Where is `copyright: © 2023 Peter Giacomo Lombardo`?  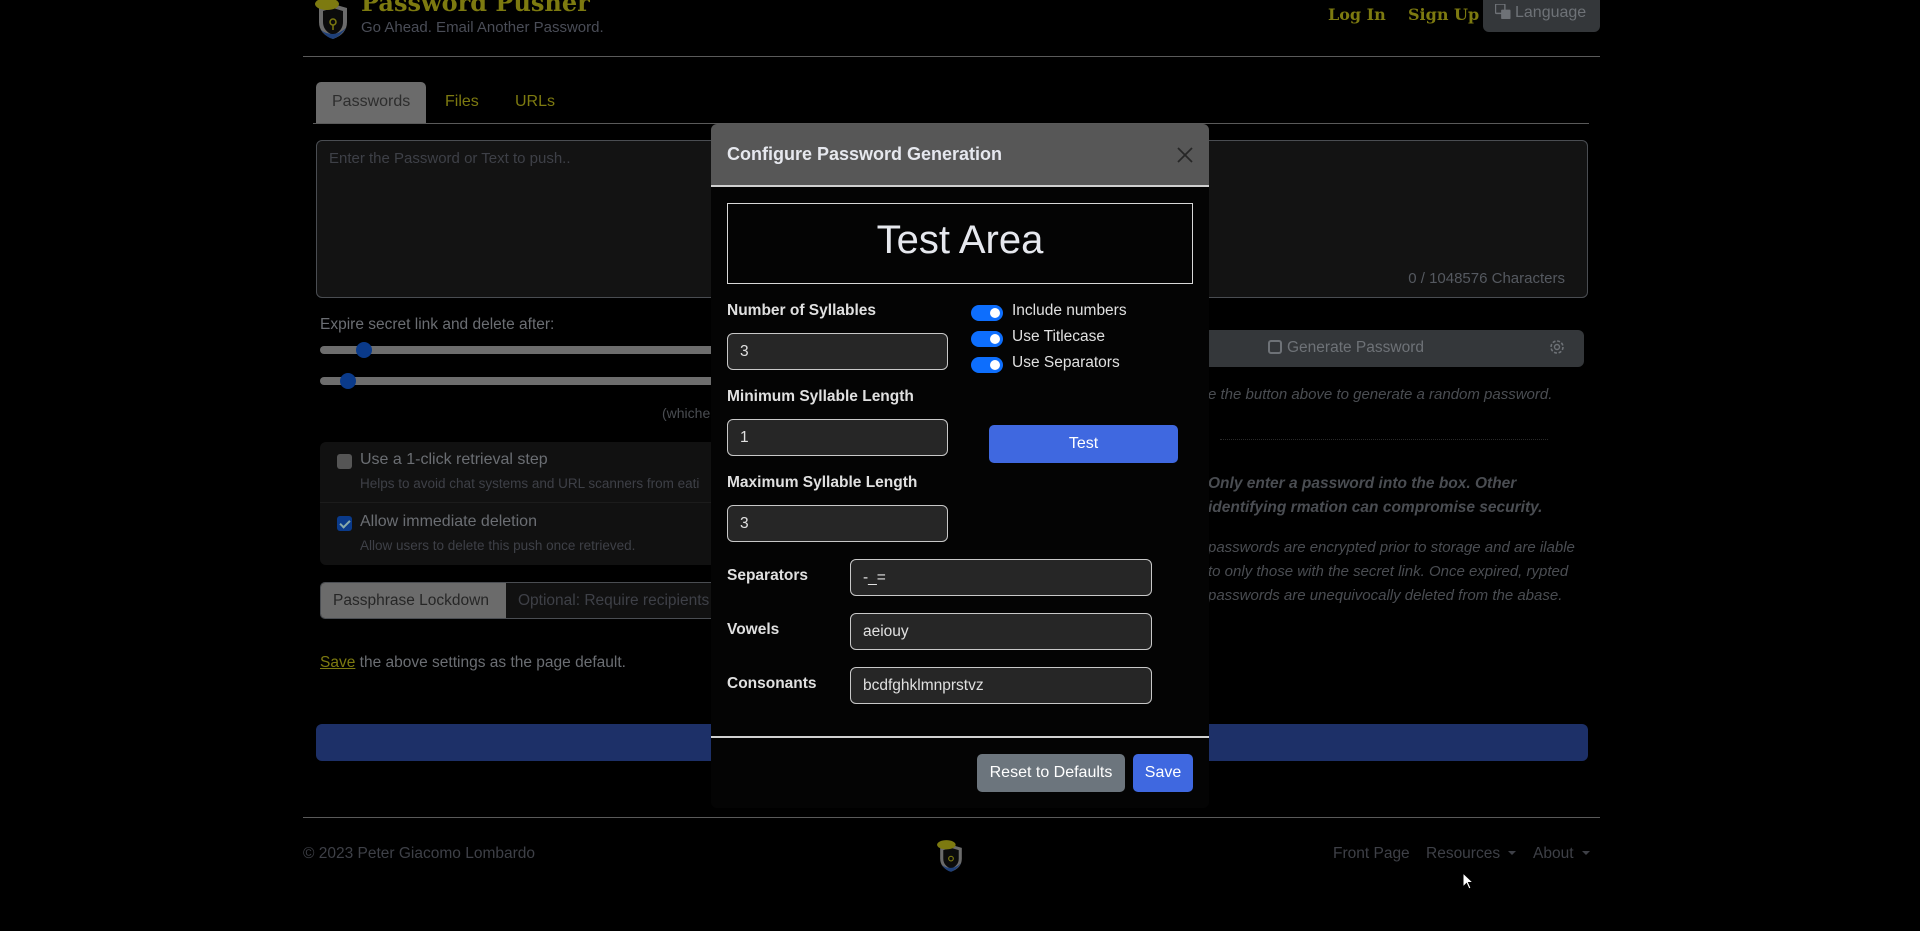
copyright: © 2023 Peter Giacomo Lombardo is located at coordinates (419, 853).